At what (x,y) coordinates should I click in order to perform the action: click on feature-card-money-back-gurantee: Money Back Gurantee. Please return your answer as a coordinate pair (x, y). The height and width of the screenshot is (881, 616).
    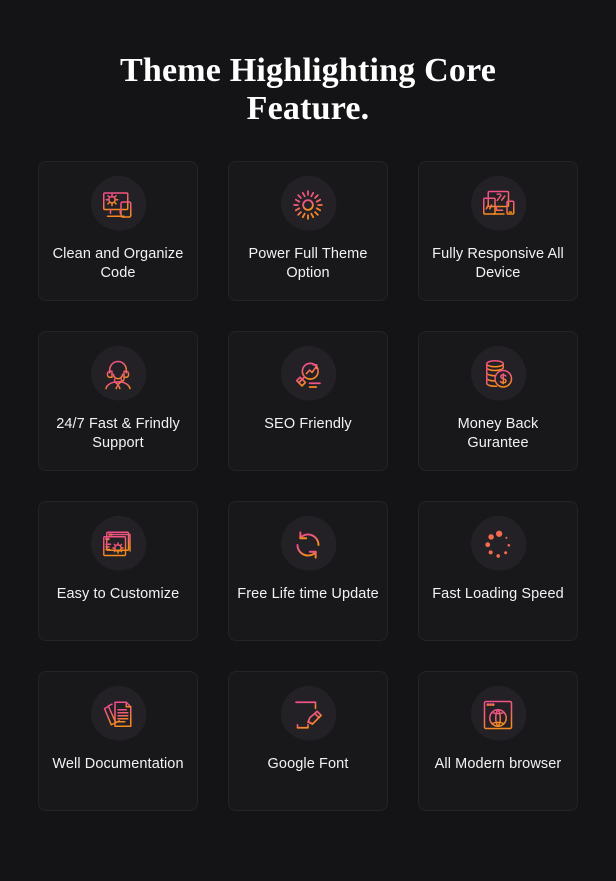
    Looking at the image, I should click on (498, 401).